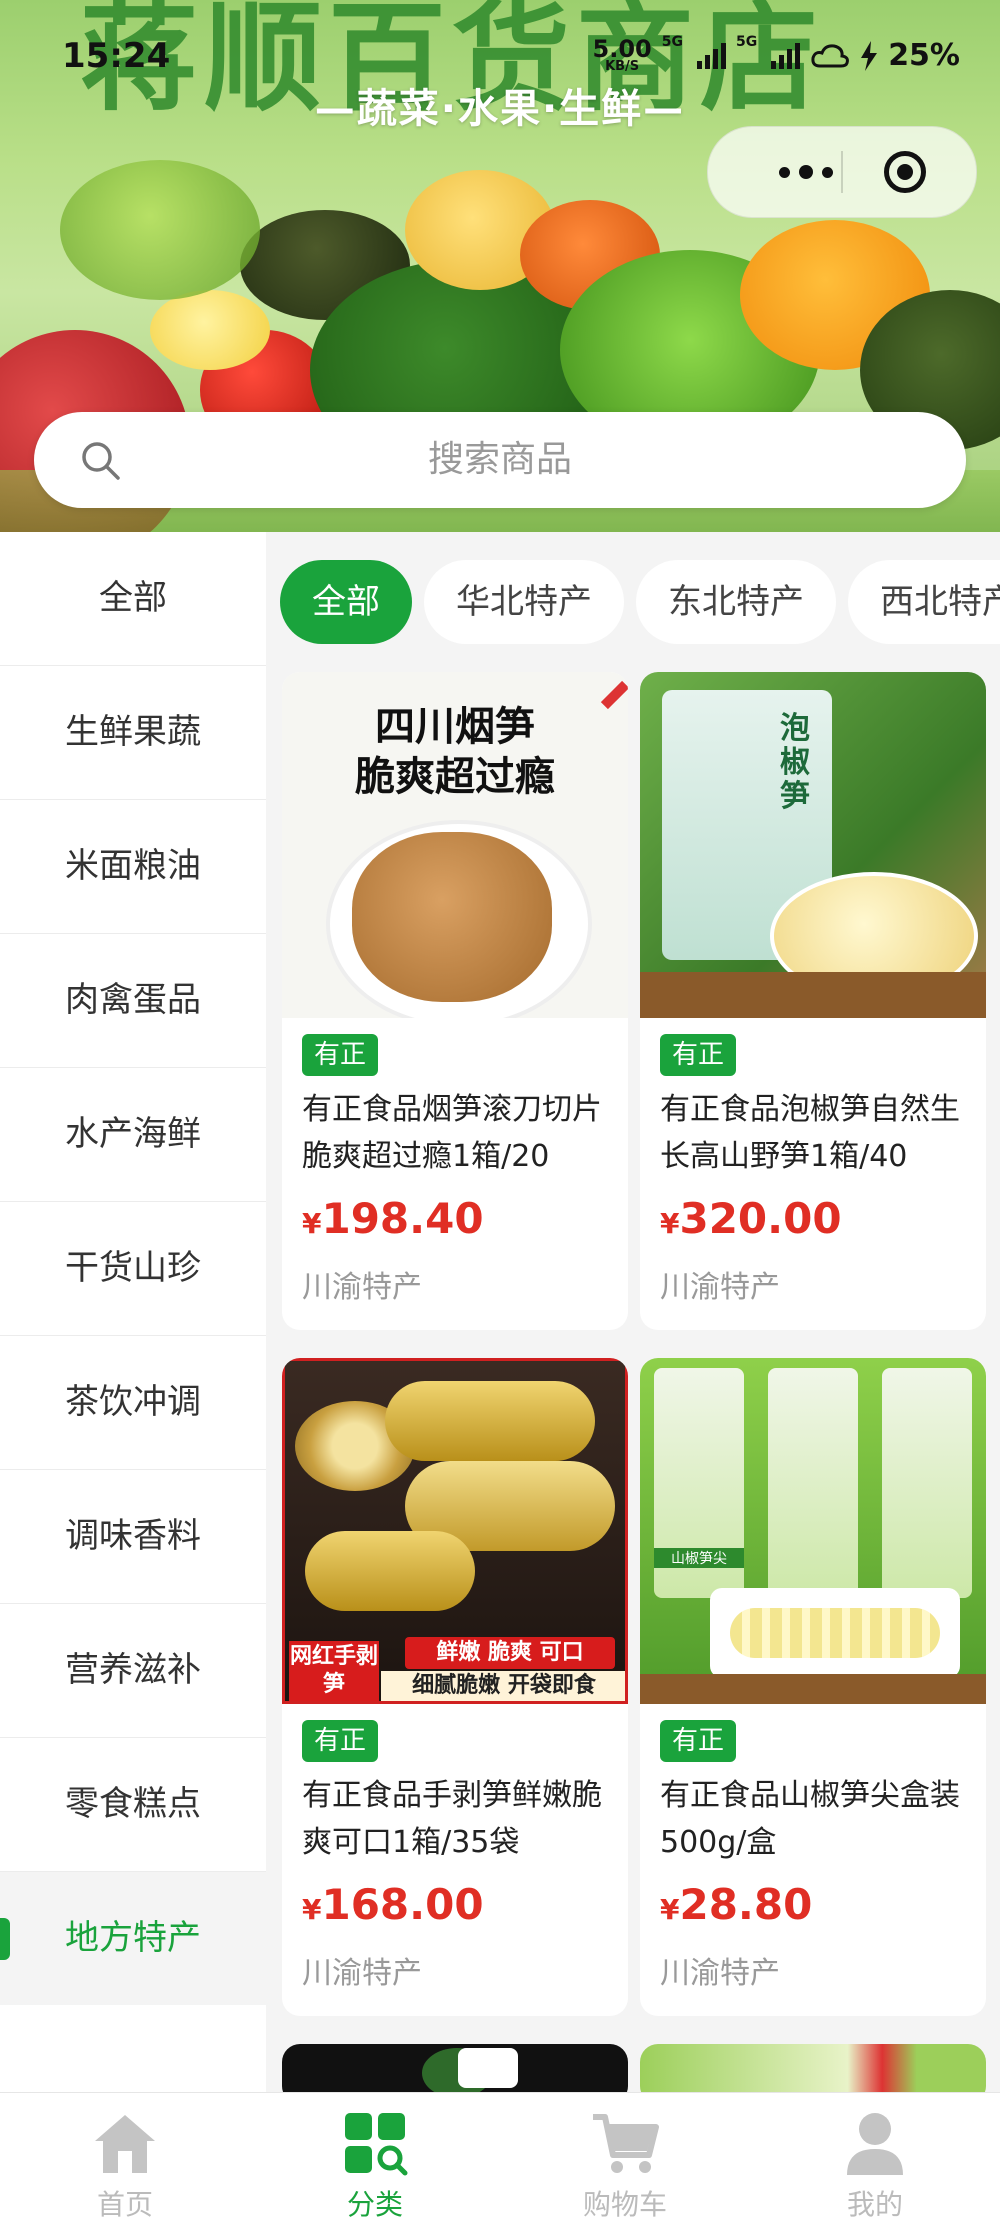 This screenshot has height=2236, width=1000. What do you see at coordinates (736, 1904) in the screenshot?
I see `product-price: ¥28.80` at bounding box center [736, 1904].